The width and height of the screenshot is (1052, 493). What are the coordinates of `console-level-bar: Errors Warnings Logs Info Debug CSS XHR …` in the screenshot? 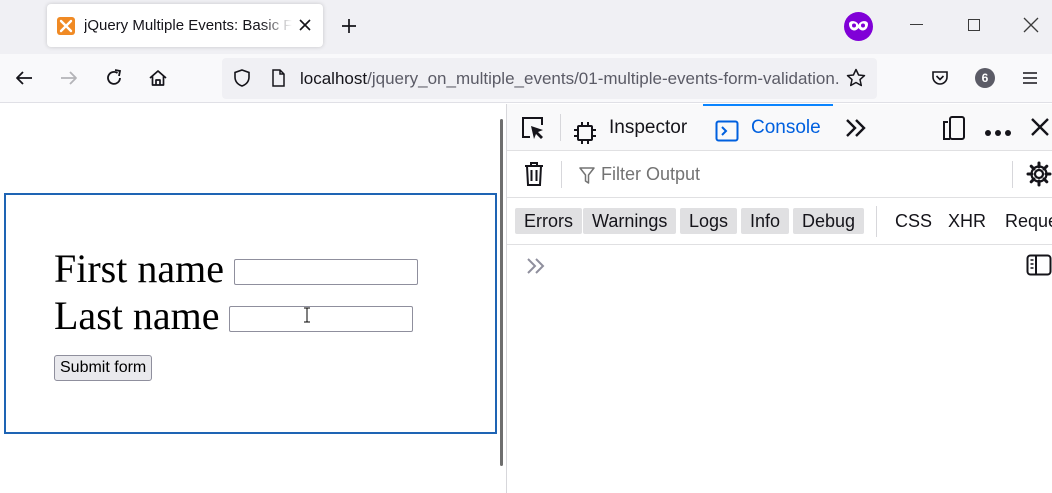 It's located at (779, 221).